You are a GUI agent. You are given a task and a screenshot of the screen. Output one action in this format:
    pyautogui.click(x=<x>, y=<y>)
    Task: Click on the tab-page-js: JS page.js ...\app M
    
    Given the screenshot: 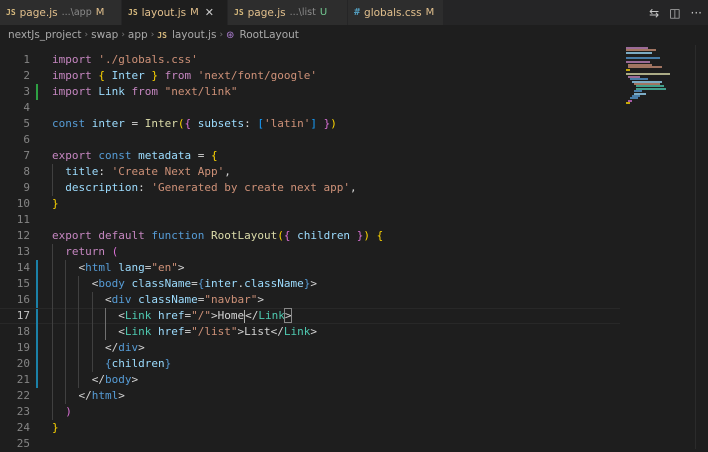 What is the action you would take?
    pyautogui.click(x=61, y=12)
    